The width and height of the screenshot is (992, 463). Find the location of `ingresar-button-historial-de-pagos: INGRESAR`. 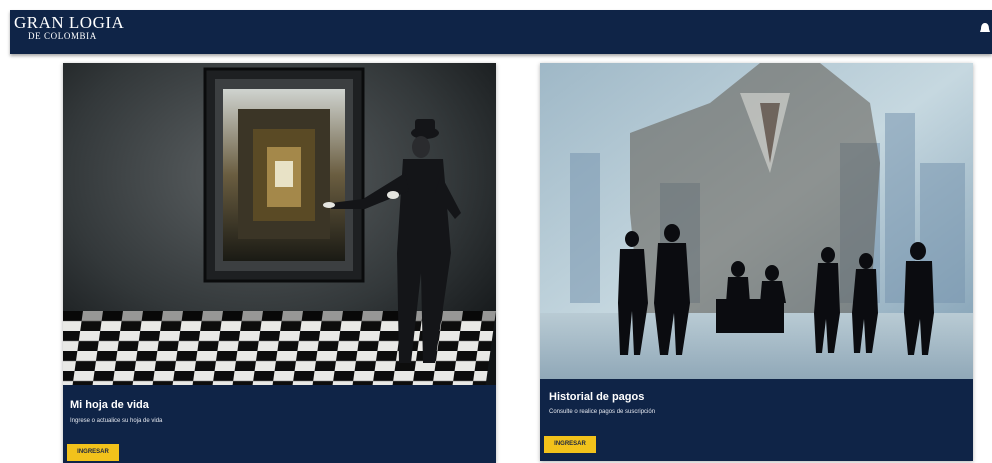

ingresar-button-historial-de-pagos: INGRESAR is located at coordinates (570, 444).